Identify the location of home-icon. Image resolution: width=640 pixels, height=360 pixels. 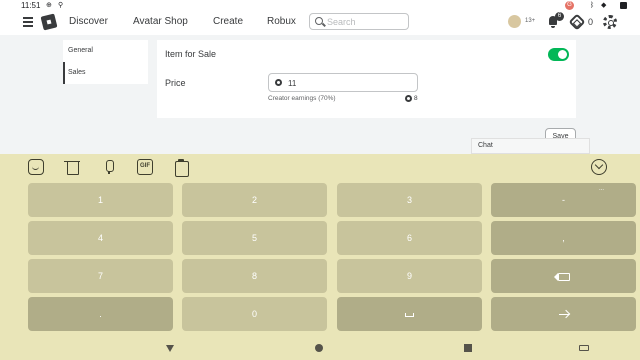
(319, 348).